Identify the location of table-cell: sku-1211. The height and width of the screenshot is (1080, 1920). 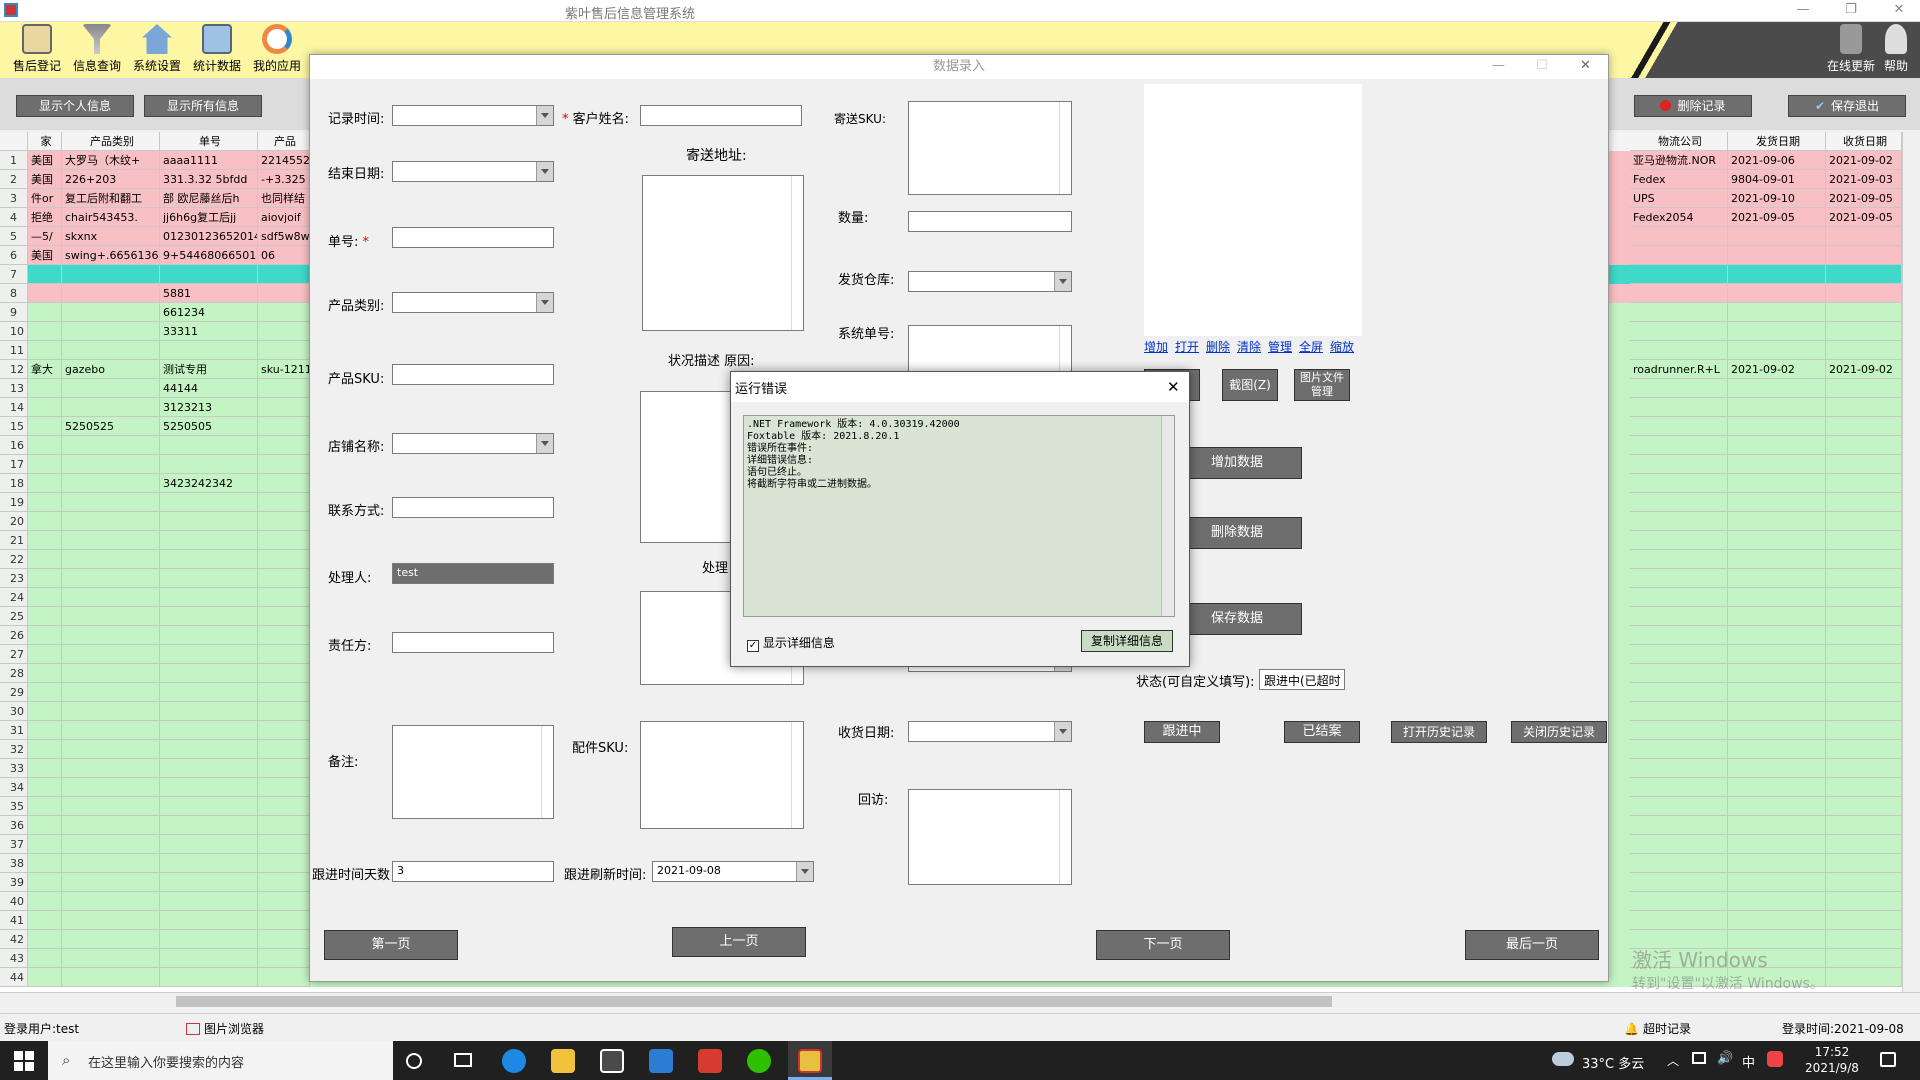
(284, 369).